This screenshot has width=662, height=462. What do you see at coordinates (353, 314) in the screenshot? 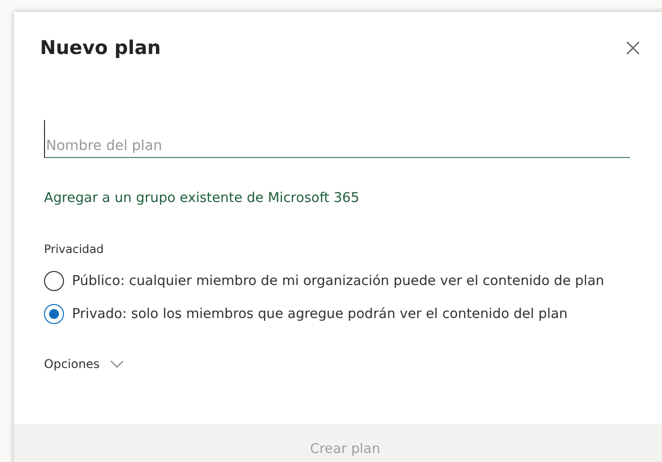
I see `privacy-option: Privado: solo los miembros que agregue podrán ver el contenido del plan` at bounding box center [353, 314].